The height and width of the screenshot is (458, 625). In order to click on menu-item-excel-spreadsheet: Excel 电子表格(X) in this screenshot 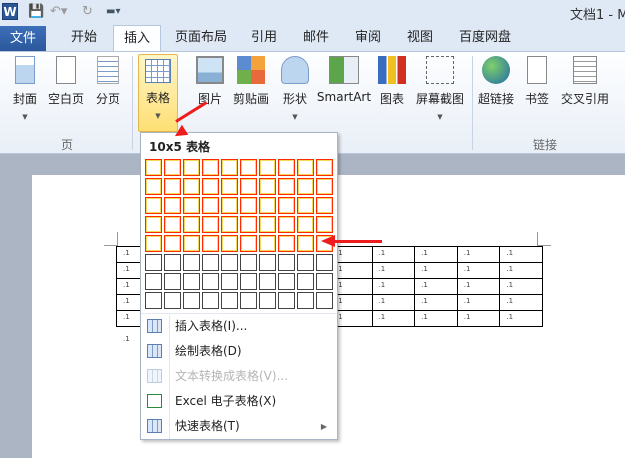, I will do `click(239, 401)`.